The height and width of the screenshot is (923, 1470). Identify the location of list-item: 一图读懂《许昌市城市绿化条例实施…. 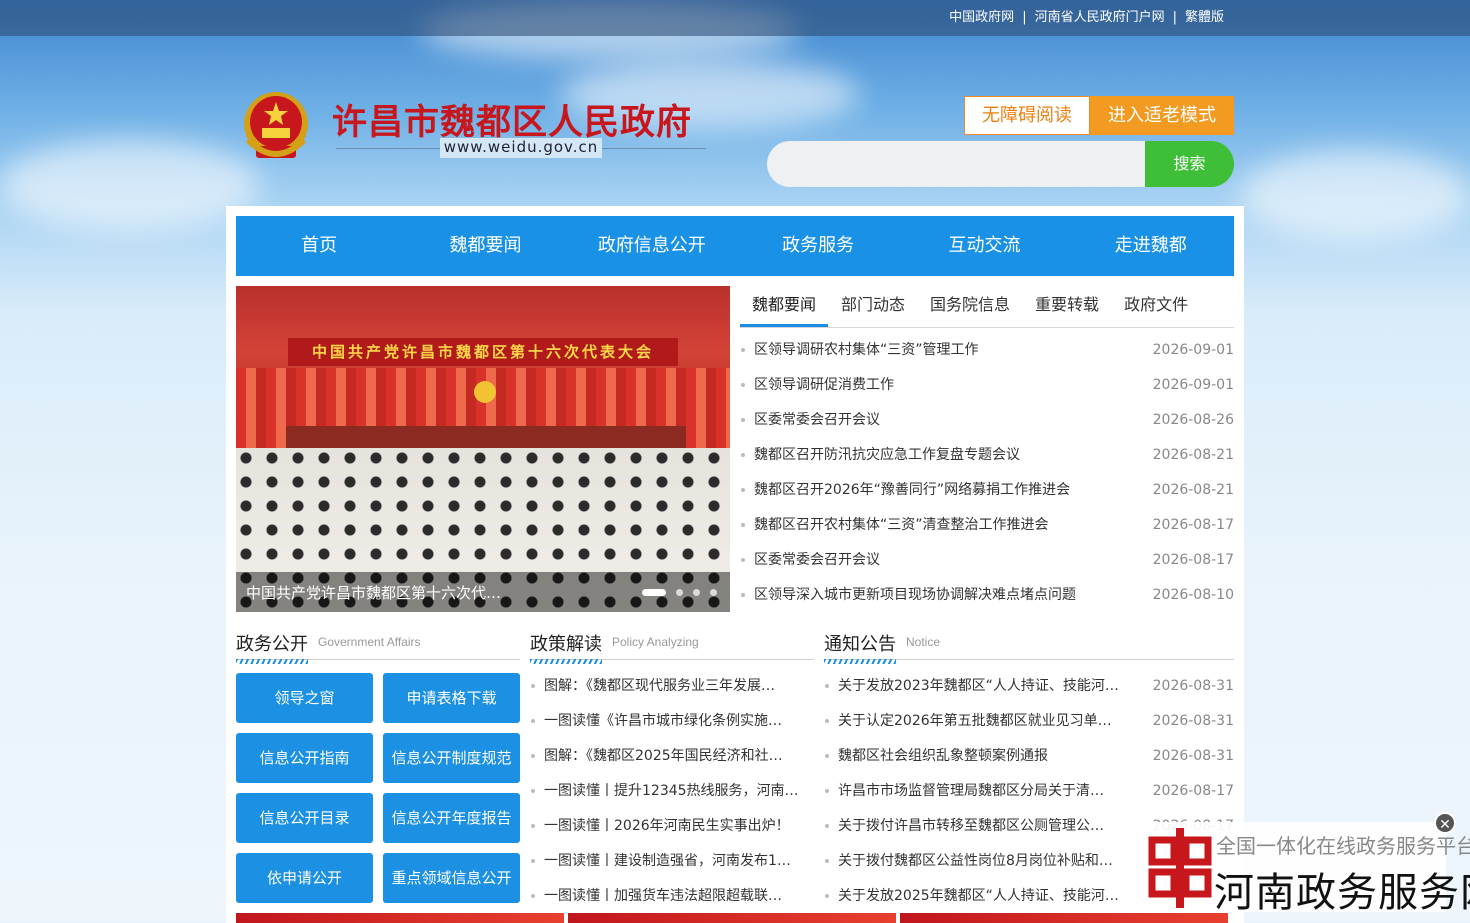
(665, 725).